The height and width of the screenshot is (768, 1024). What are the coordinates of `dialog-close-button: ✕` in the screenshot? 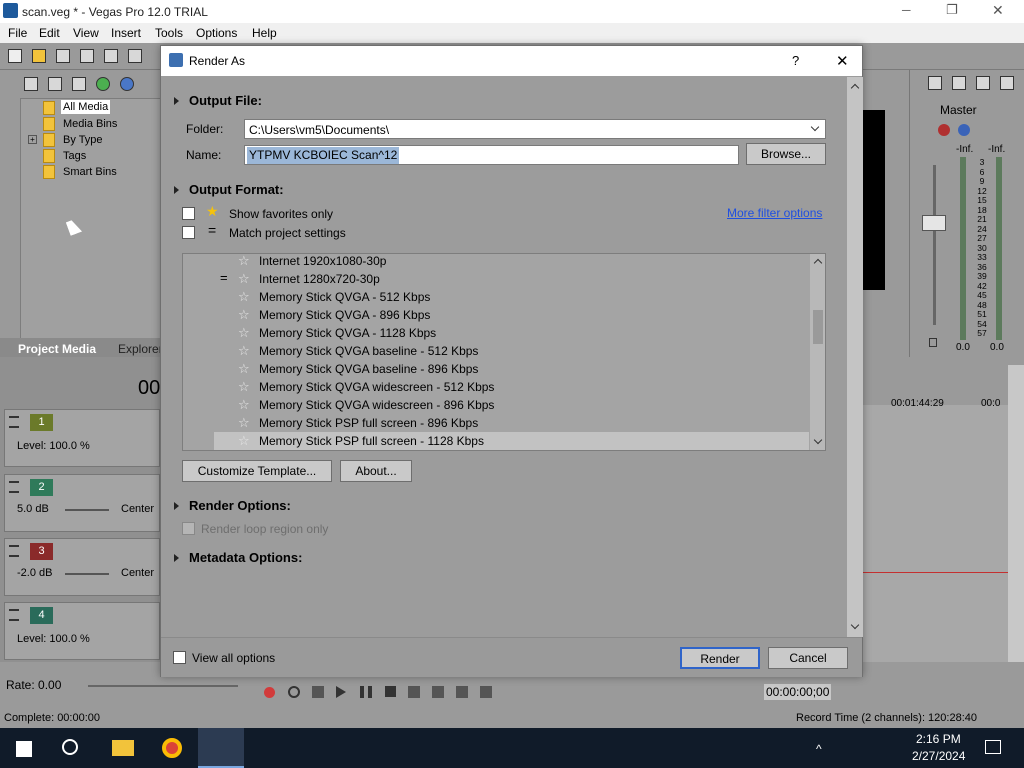 It's located at (842, 61).